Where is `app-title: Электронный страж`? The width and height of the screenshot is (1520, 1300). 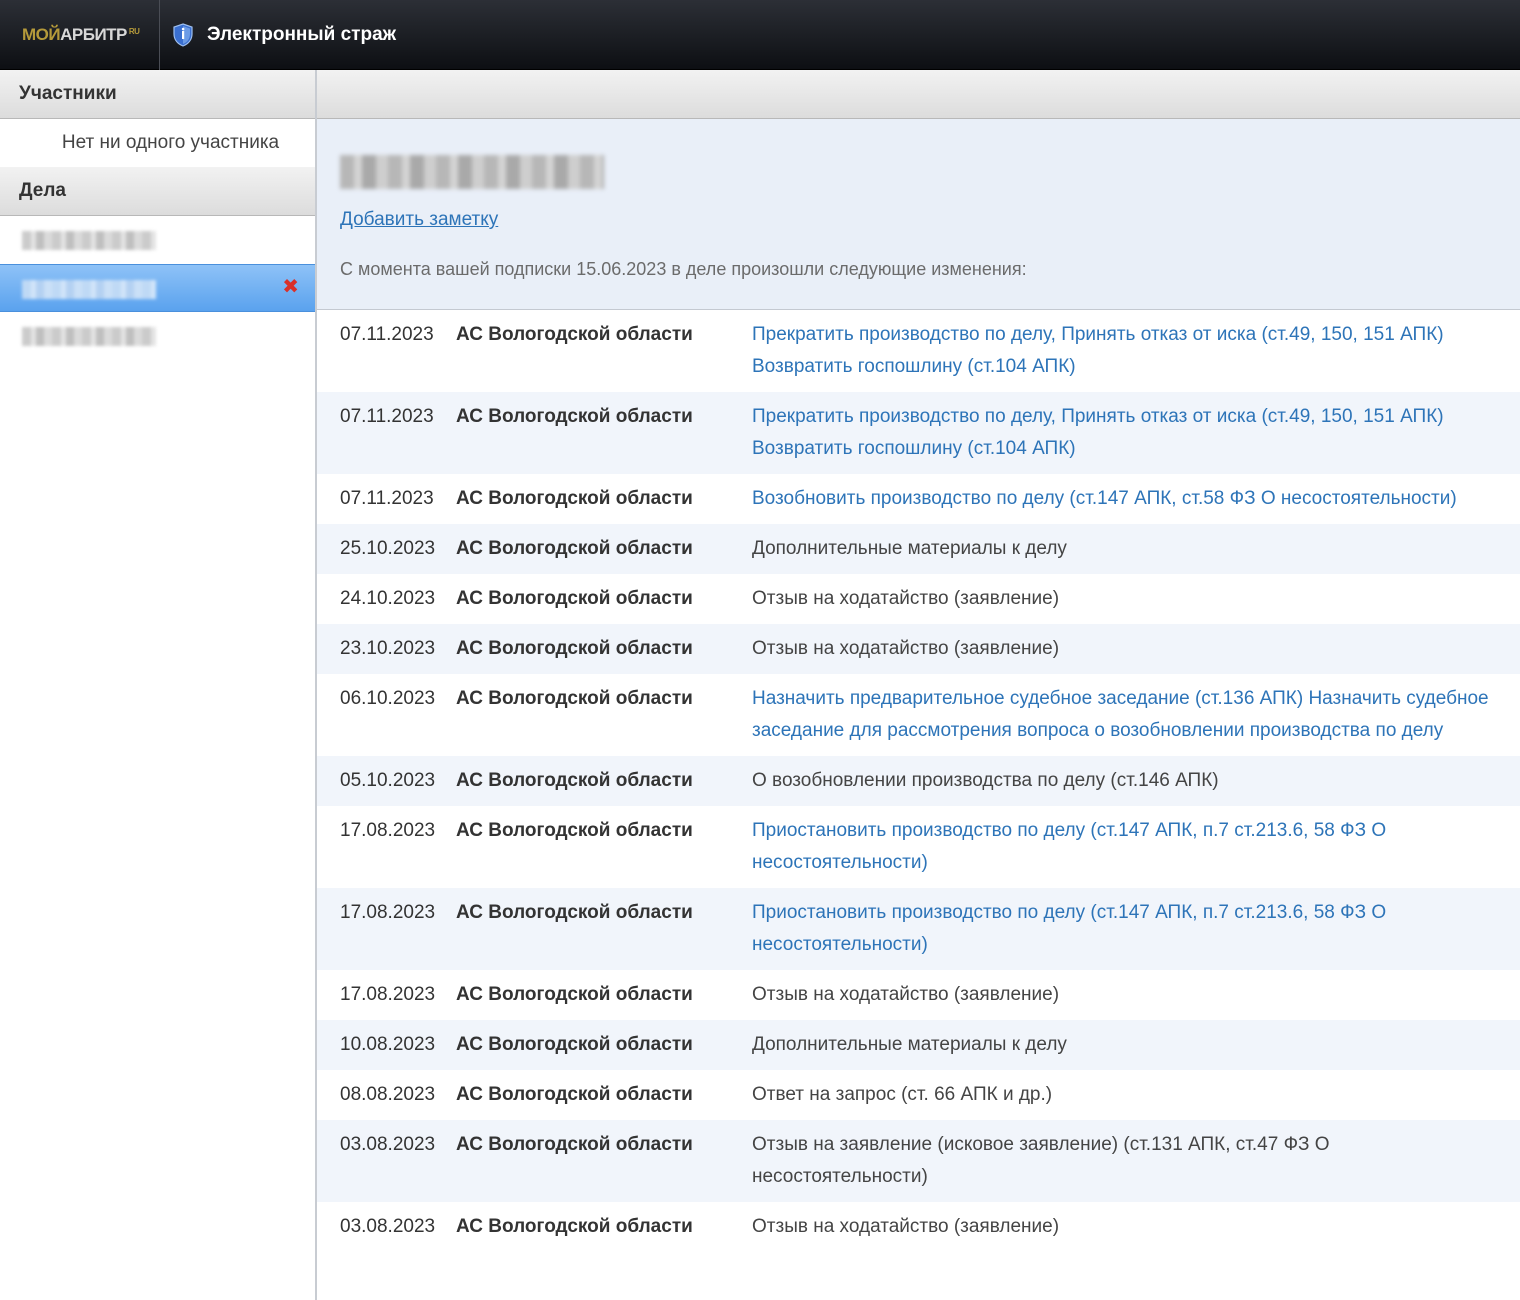
app-title: Электронный страж is located at coordinates (284, 35).